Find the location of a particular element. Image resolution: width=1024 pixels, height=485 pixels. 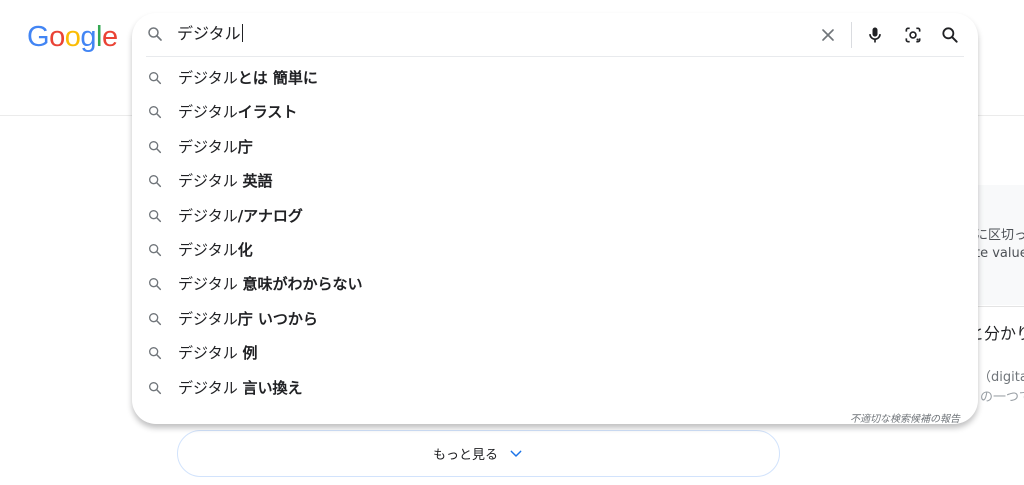

suggestion-text: デジタル庁 いつから is located at coordinates (248, 319).